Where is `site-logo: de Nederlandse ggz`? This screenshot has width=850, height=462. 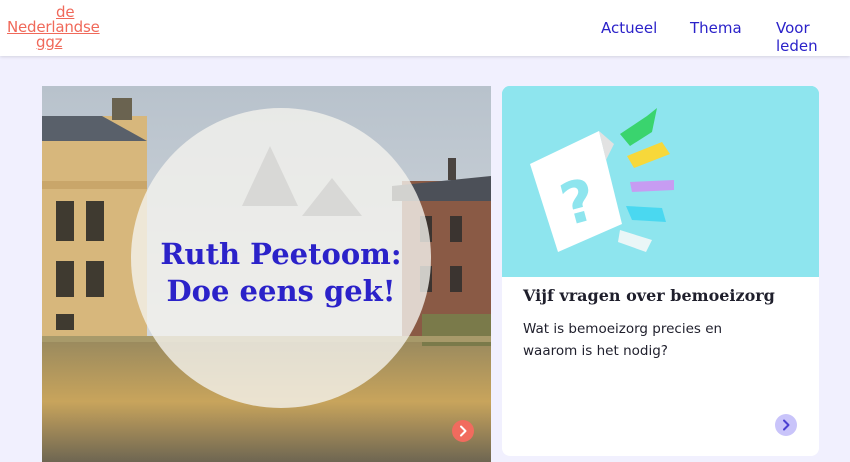 site-logo: de Nederlandse ggz is located at coordinates (53, 27).